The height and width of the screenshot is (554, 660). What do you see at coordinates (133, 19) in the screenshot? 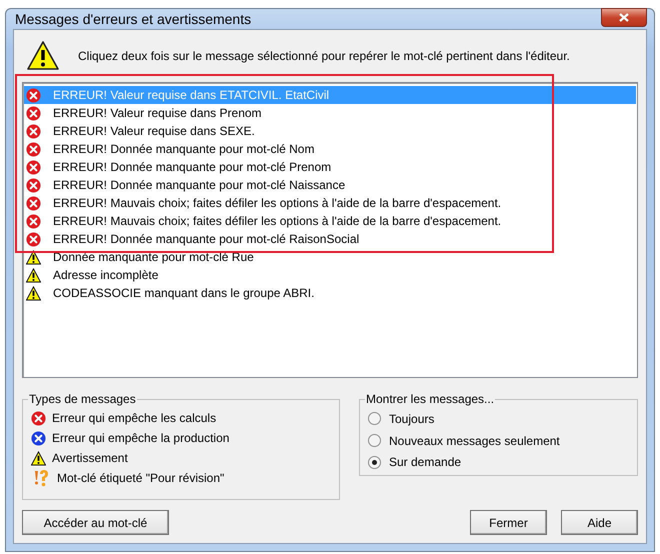
I see `window-title: Messages d'erreurs et avertissements` at bounding box center [133, 19].